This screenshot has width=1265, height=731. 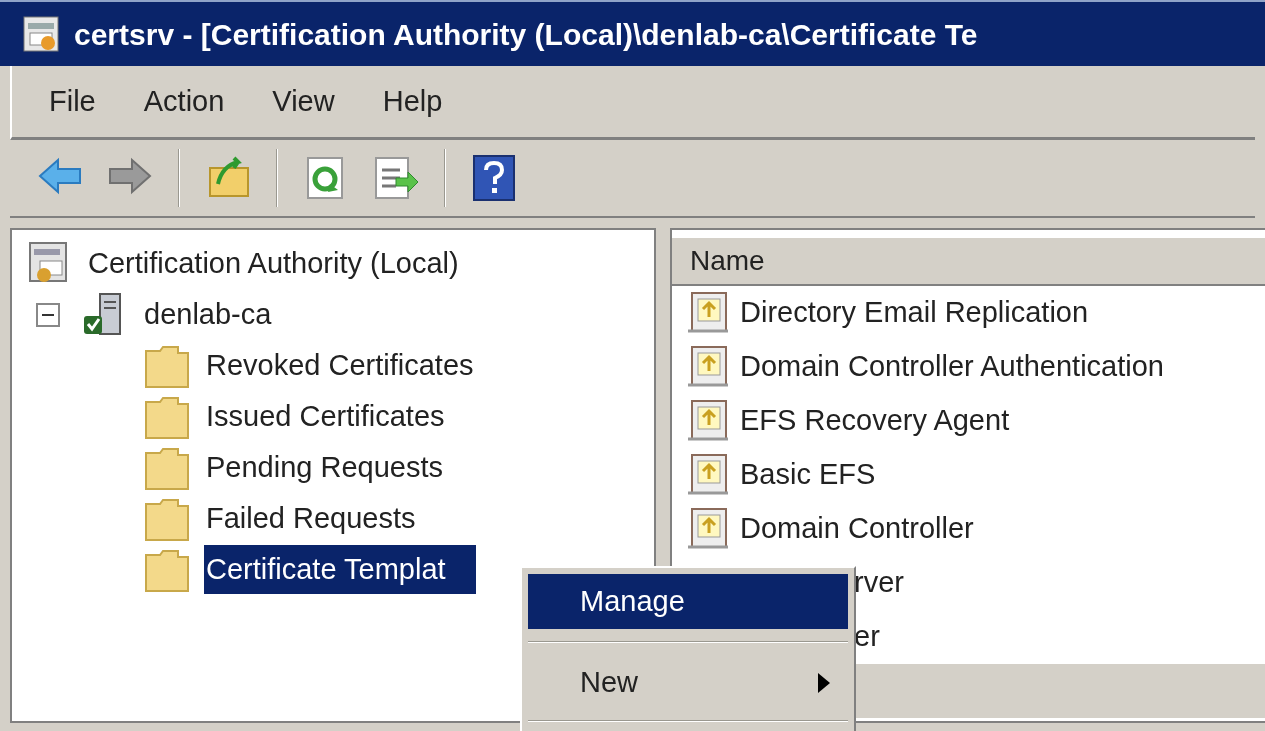 What do you see at coordinates (688, 601) in the screenshot?
I see `context-menu-item: Manage` at bounding box center [688, 601].